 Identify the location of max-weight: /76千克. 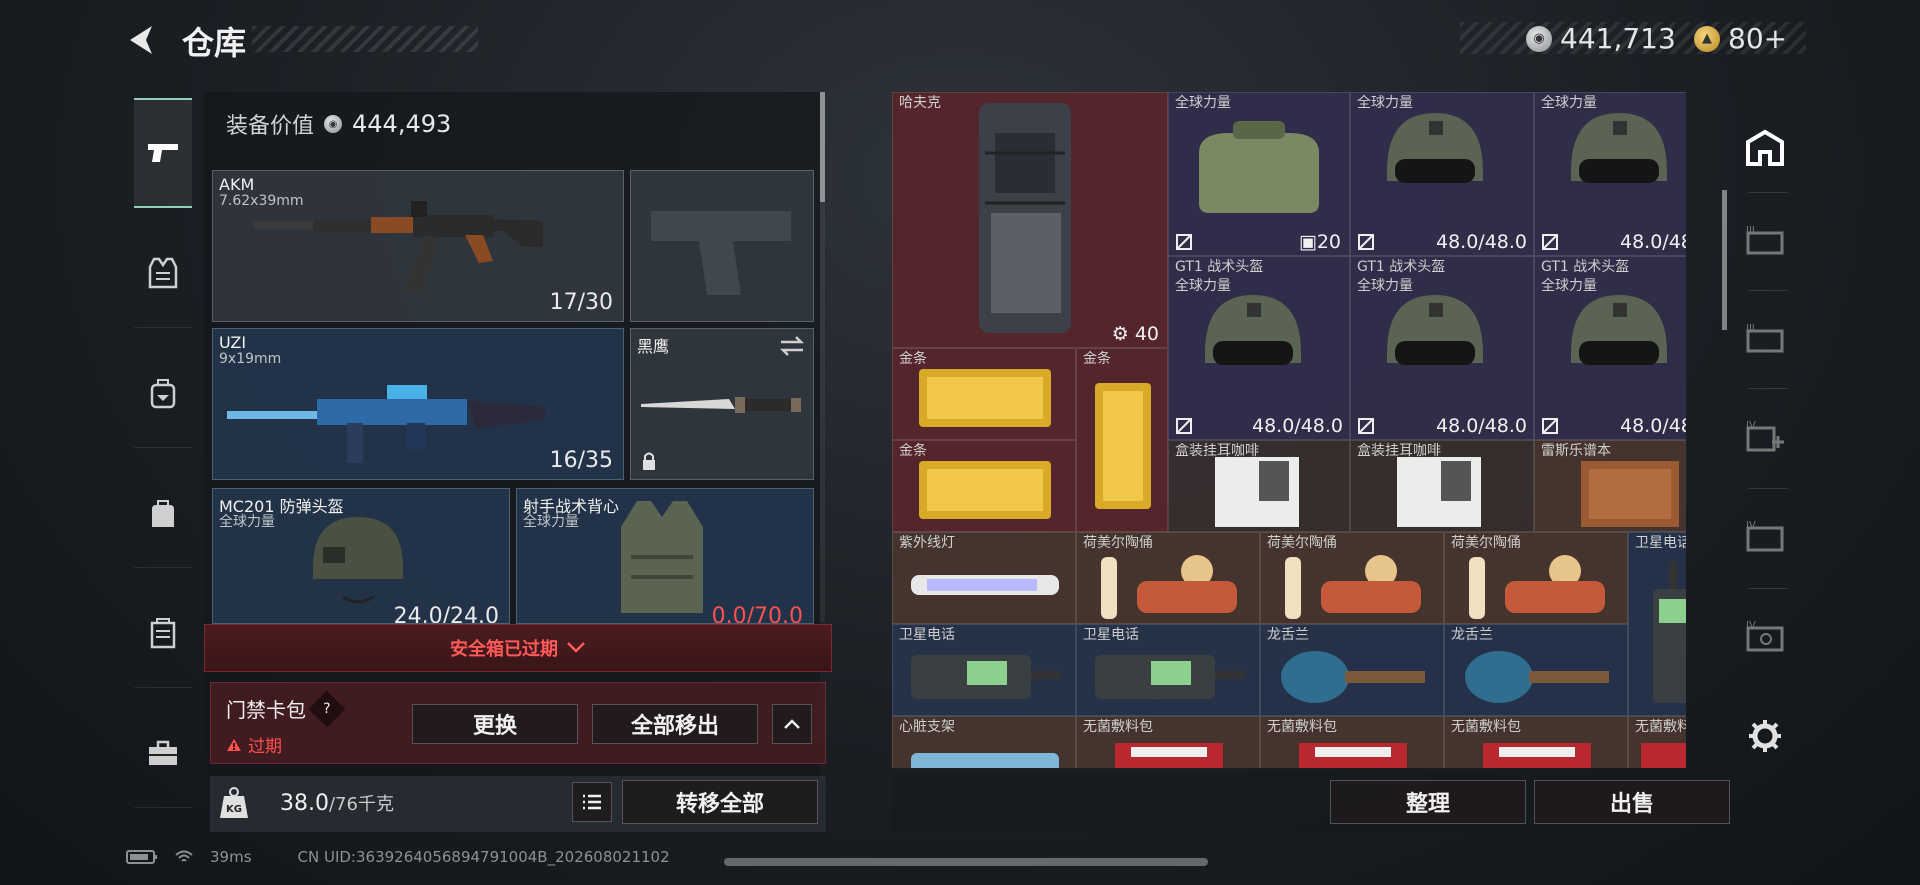
(361, 804).